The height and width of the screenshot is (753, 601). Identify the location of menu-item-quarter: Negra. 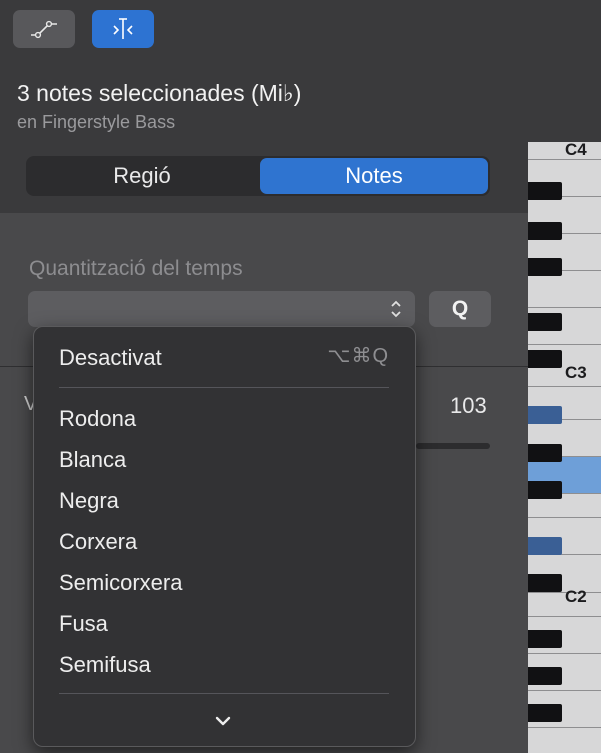
(89, 501).